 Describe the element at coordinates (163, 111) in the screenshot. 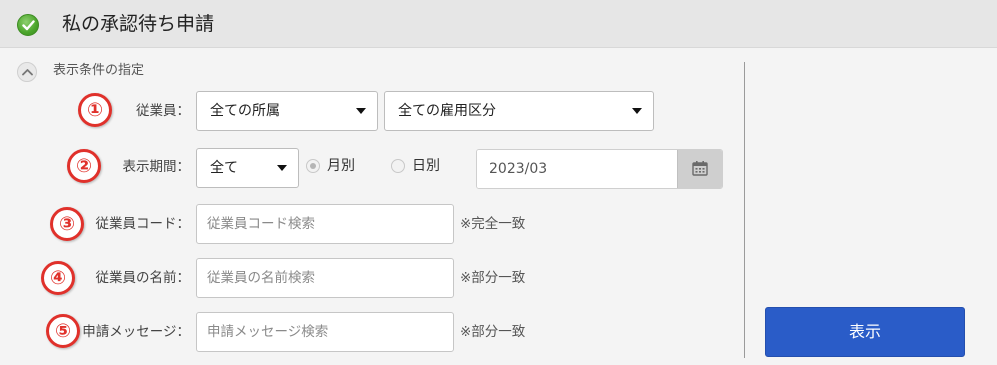

I see `employee-label: 従業員：` at that location.